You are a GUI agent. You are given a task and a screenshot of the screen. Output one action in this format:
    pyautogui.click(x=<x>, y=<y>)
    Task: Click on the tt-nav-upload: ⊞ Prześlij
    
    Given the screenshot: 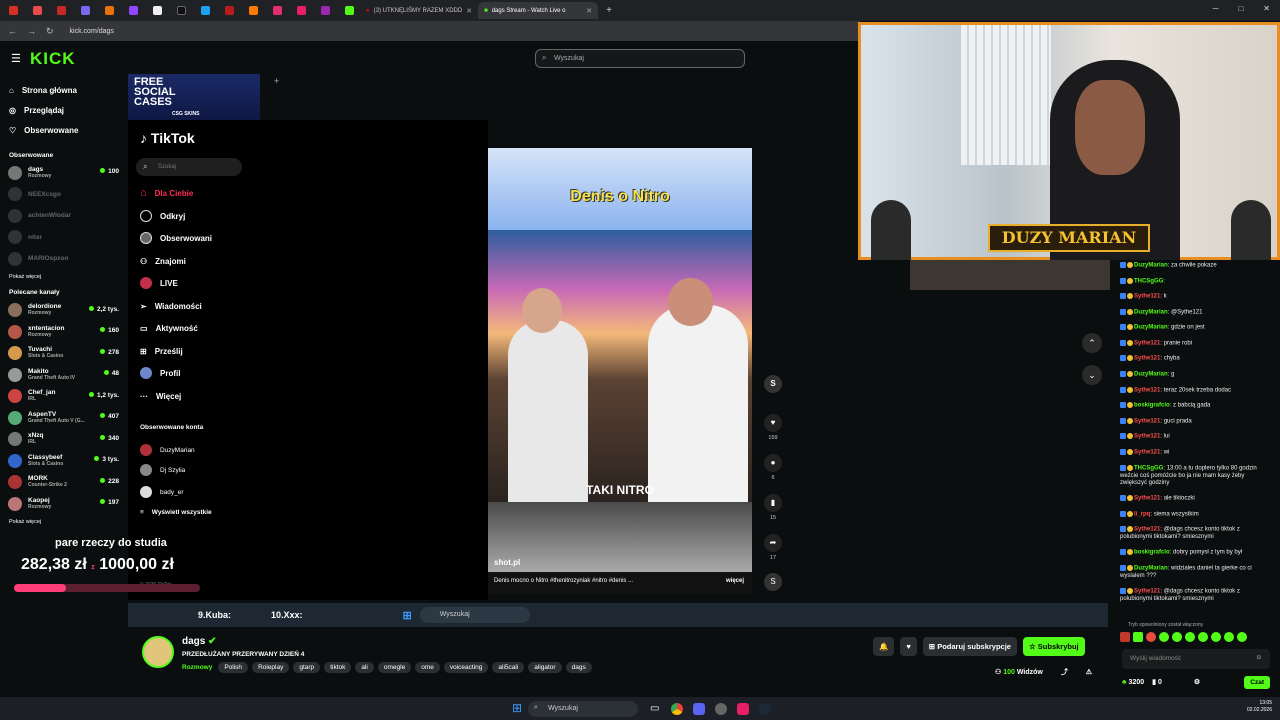 What is the action you would take?
    pyautogui.click(x=161, y=351)
    